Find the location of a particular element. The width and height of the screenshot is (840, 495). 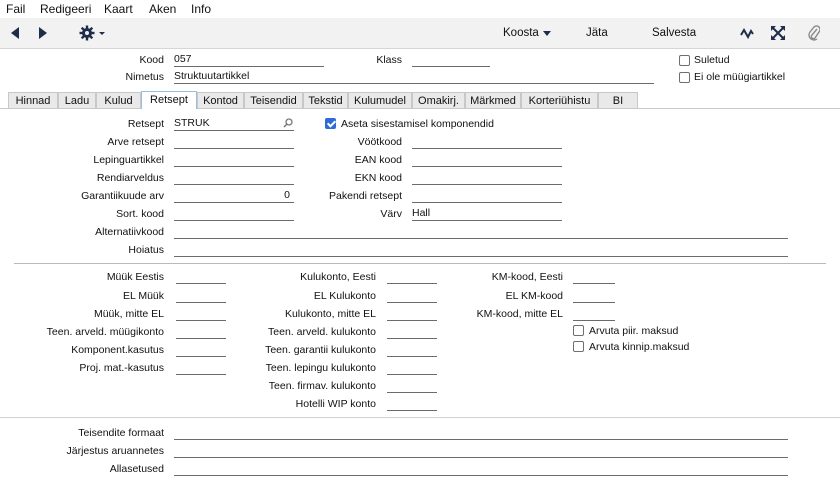

komponent-kasutus-field is located at coordinates (201, 350).